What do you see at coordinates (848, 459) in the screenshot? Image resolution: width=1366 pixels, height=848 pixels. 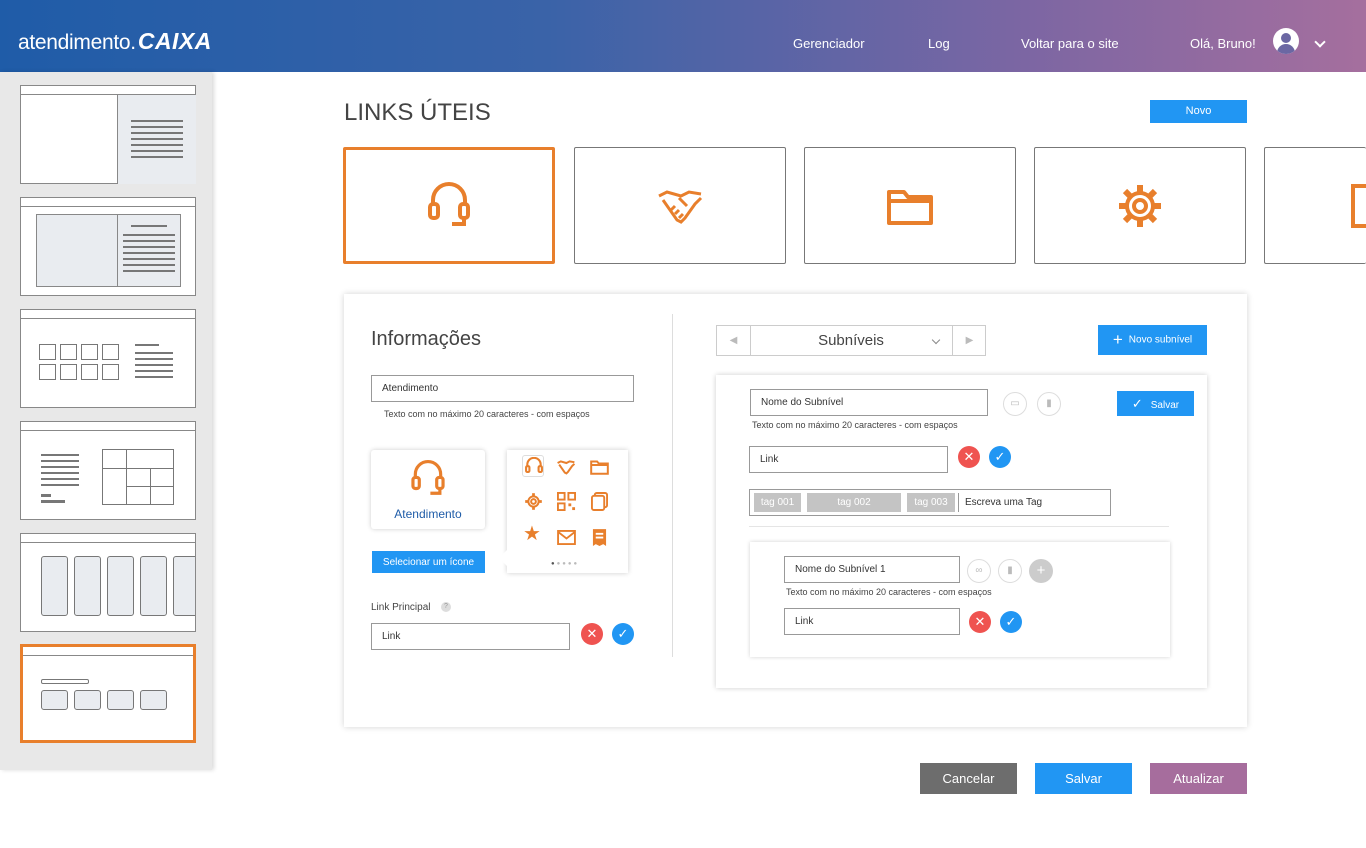 I see `subnivel-link-input: Link` at bounding box center [848, 459].